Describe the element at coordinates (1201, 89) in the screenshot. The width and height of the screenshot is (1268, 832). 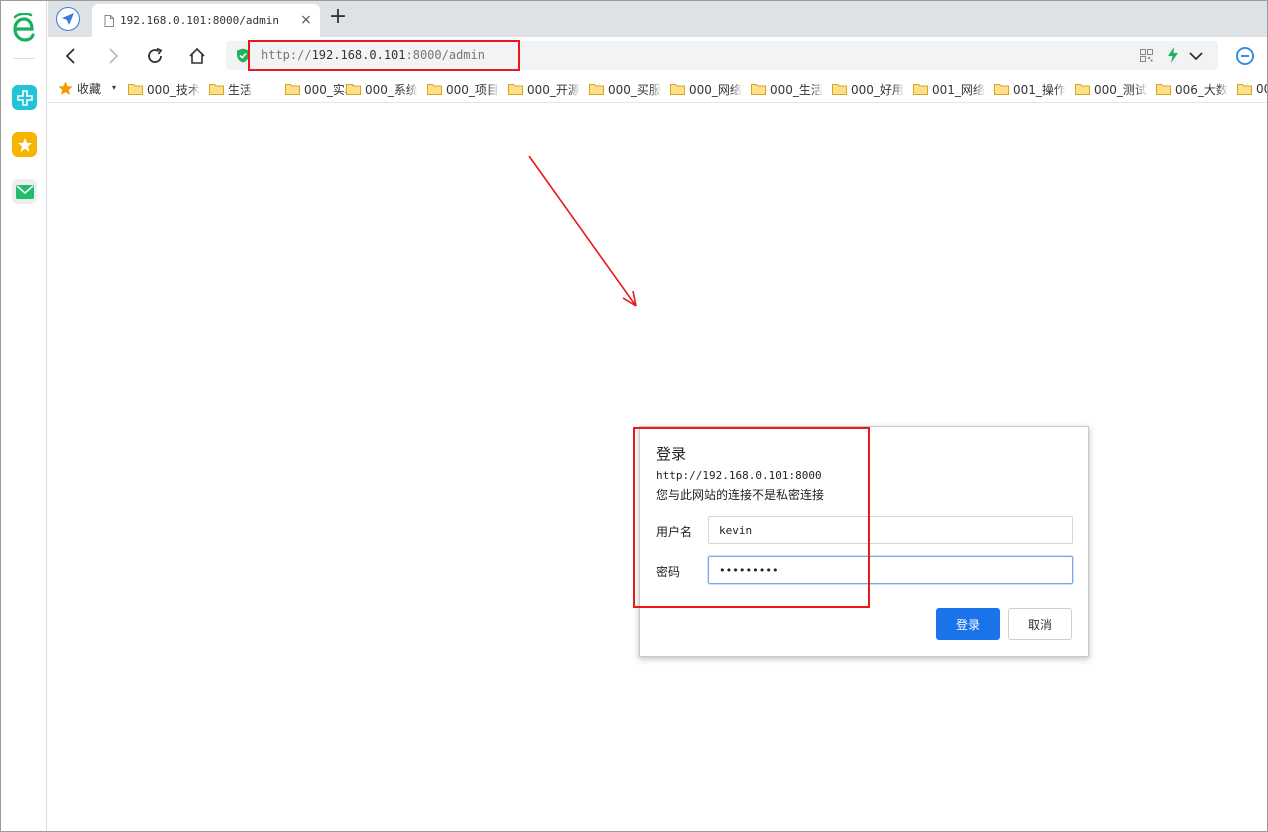
I see `bookmark-label: 006_大数` at that location.